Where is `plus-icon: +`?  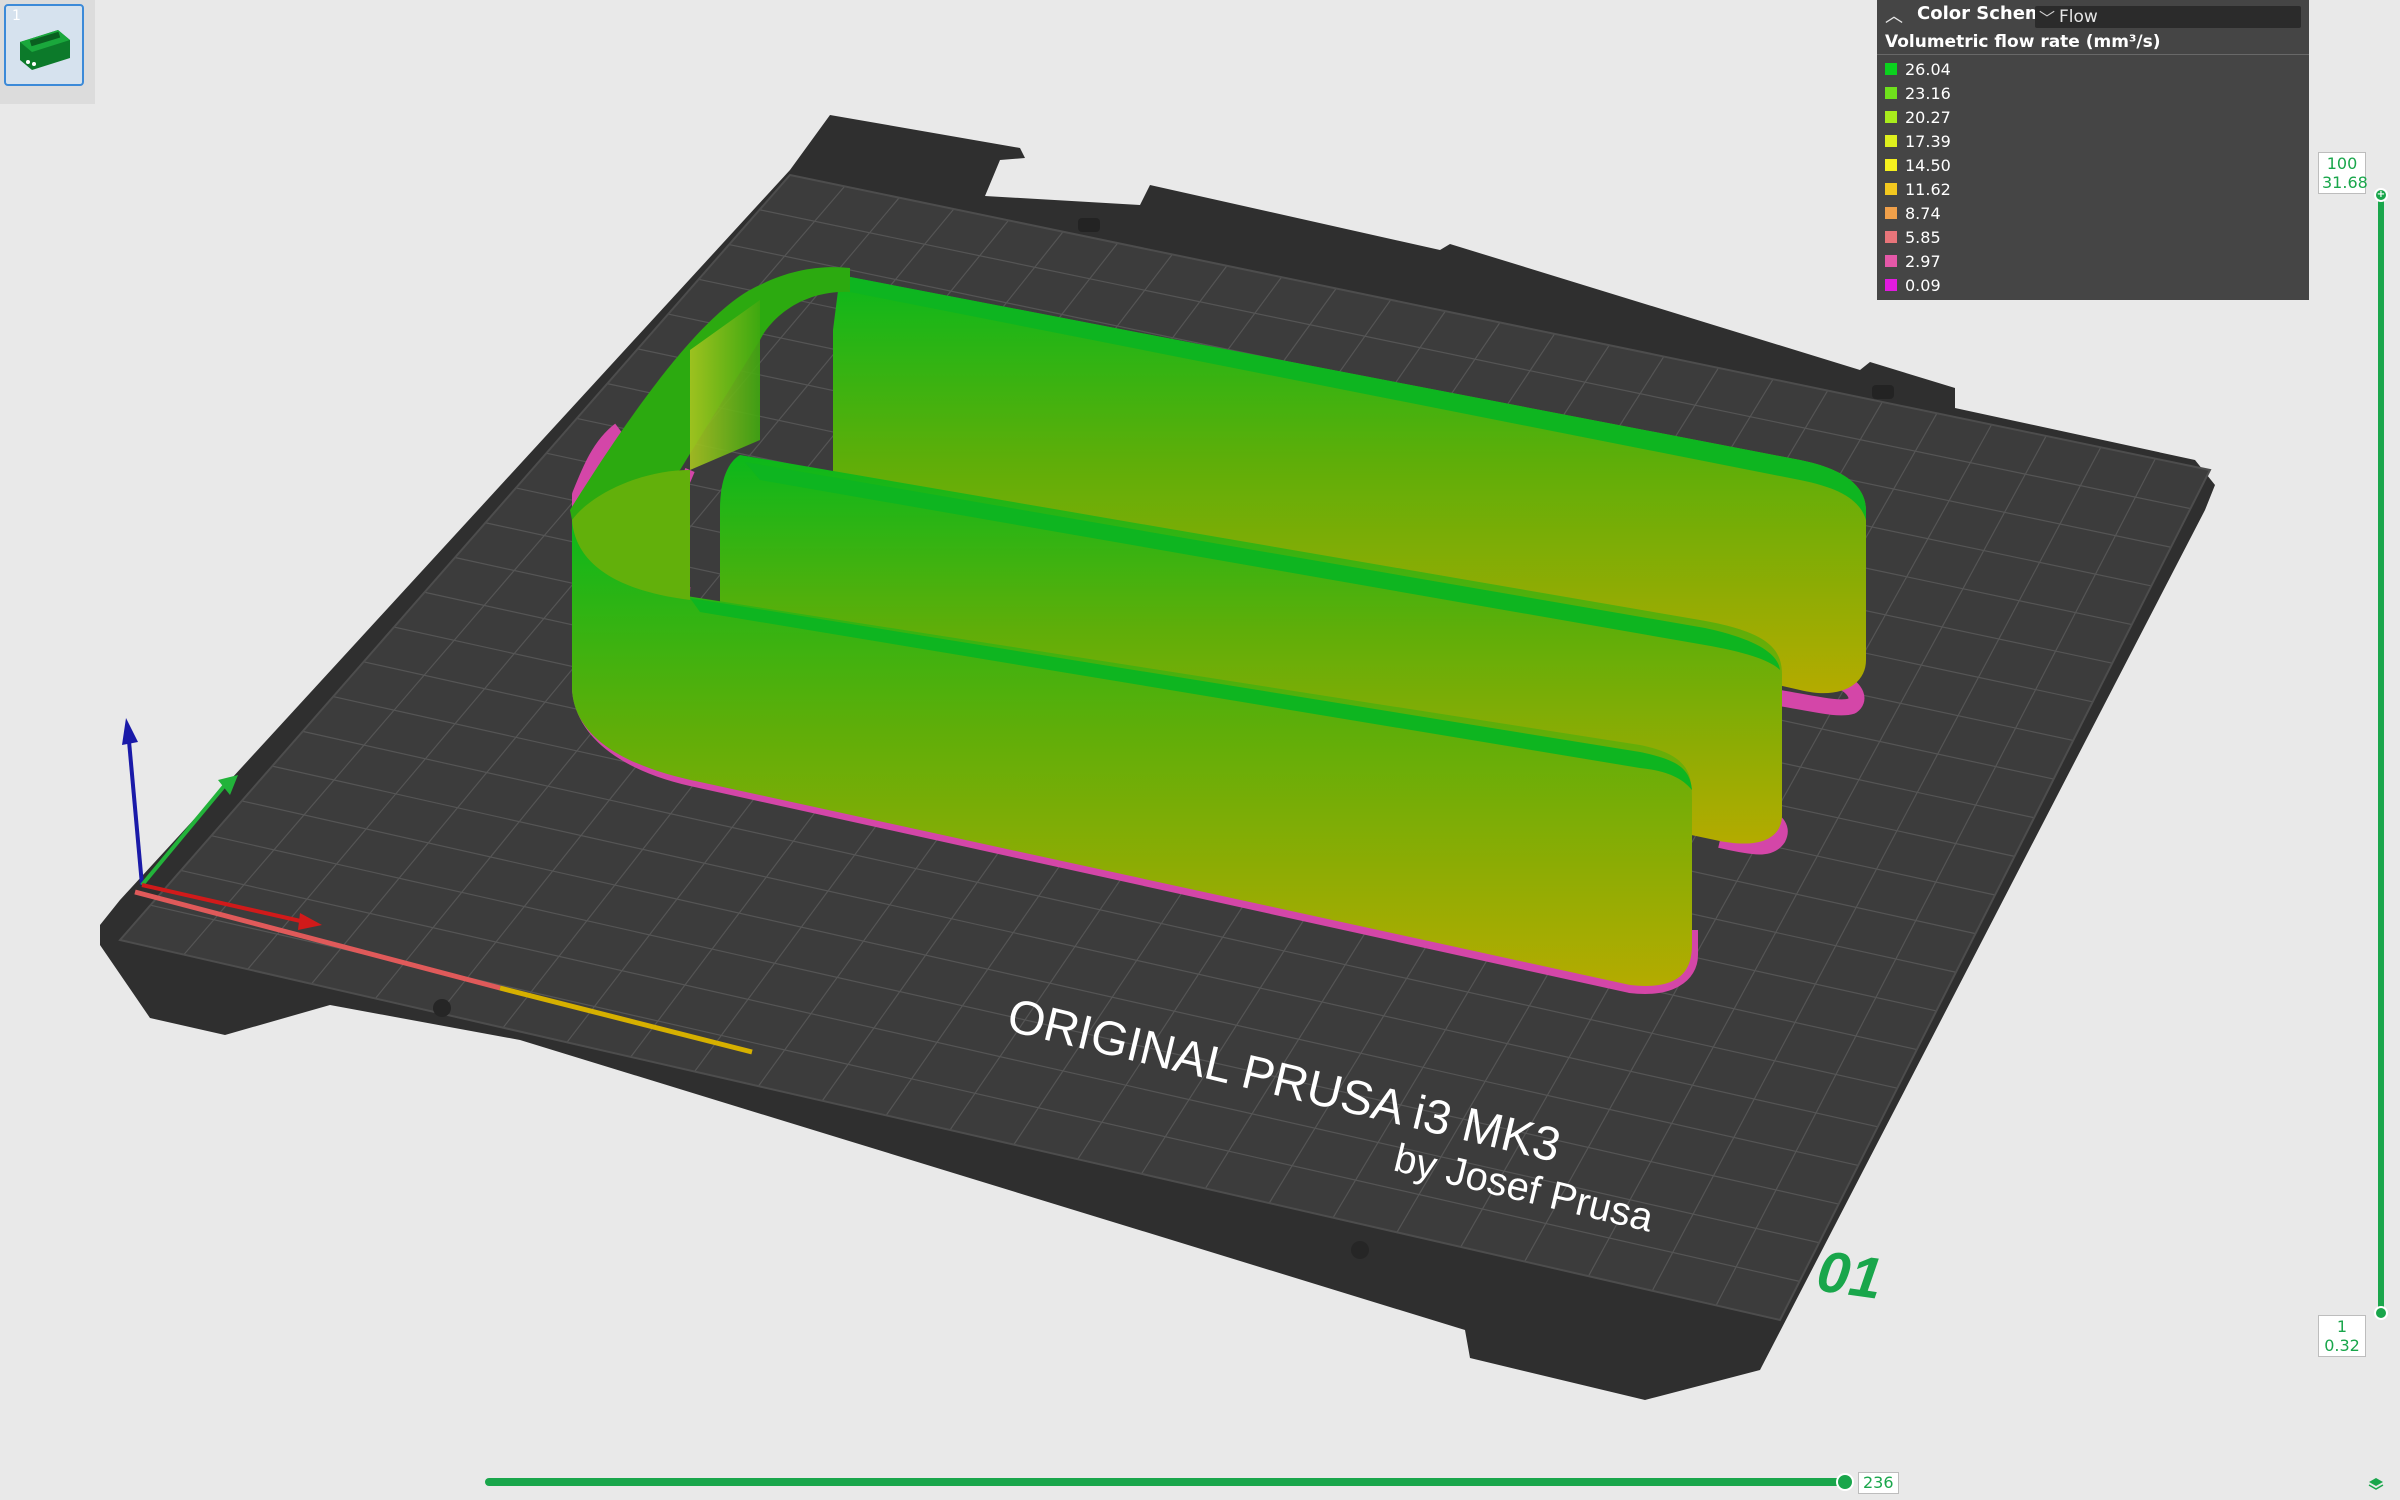
plus-icon: + is located at coordinates (2381, 195).